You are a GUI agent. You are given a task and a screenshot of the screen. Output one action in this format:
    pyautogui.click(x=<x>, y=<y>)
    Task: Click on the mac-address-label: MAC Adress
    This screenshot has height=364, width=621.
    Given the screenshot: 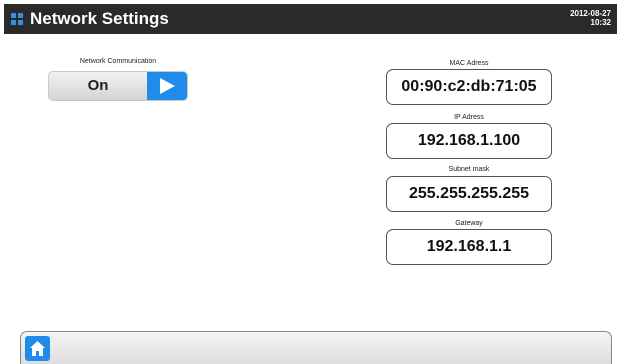 What is the action you would take?
    pyautogui.click(x=469, y=63)
    